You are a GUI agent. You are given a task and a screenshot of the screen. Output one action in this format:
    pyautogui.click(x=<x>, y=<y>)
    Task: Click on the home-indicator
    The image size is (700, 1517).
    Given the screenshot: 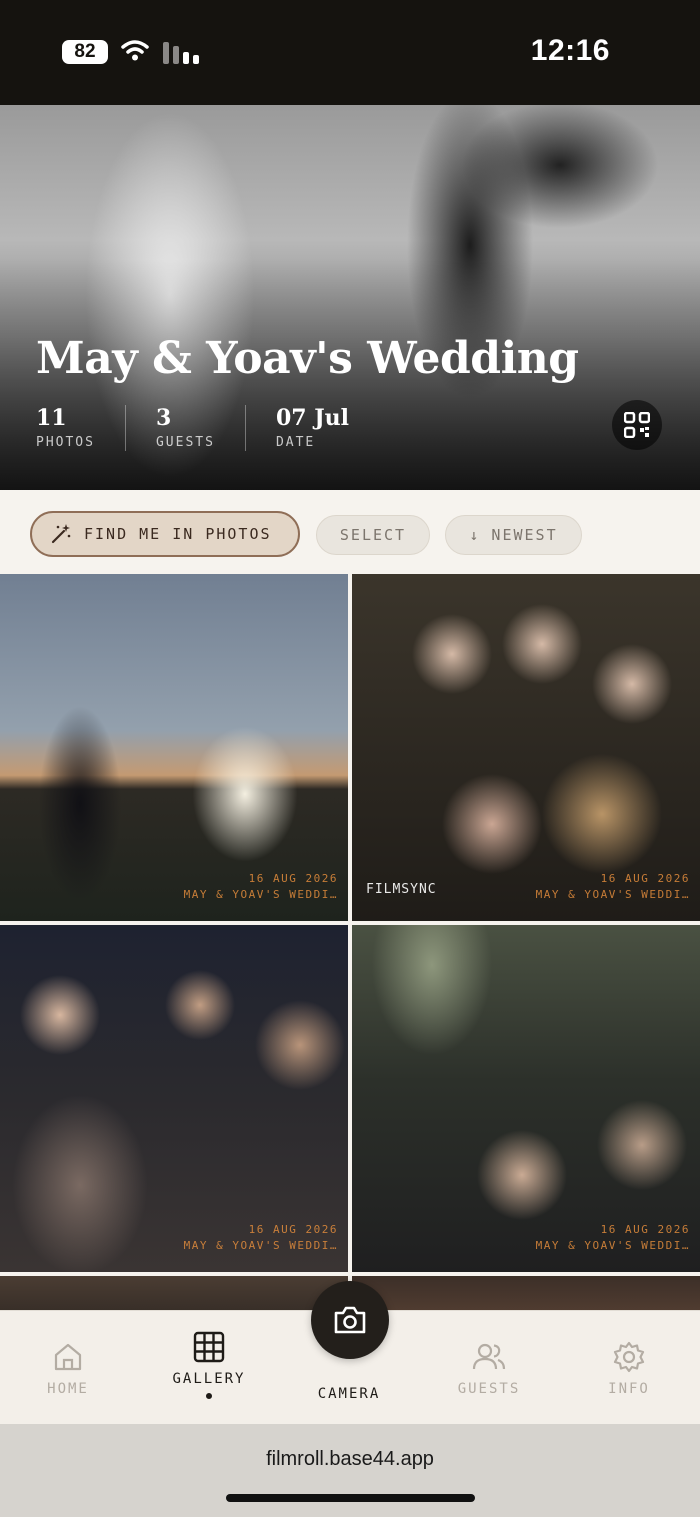 What is the action you would take?
    pyautogui.click(x=350, y=1498)
    